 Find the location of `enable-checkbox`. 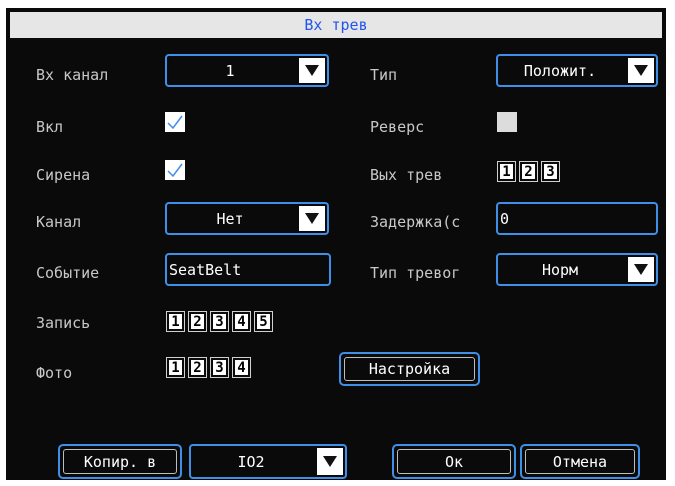

enable-checkbox is located at coordinates (175, 122).